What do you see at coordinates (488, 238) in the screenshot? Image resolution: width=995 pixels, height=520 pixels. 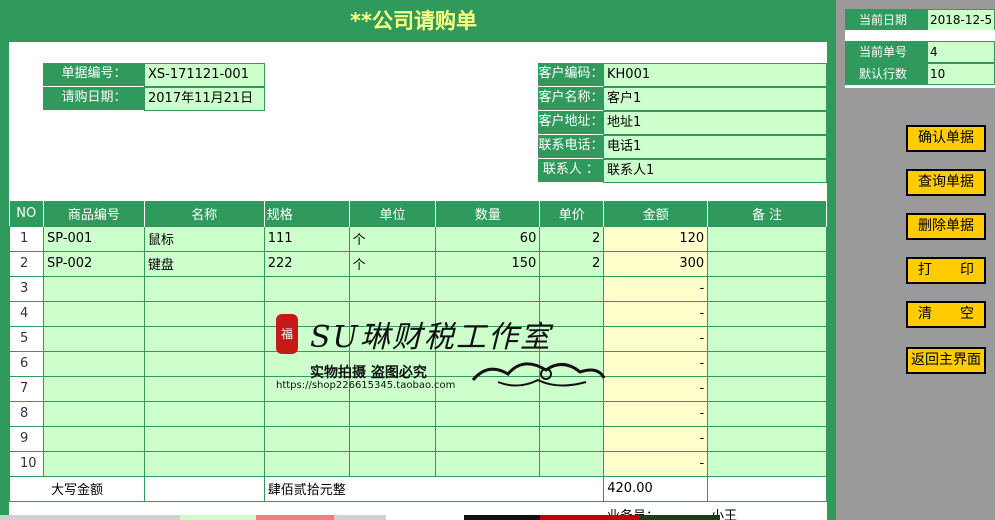 I see `item-qty-cell: 60` at bounding box center [488, 238].